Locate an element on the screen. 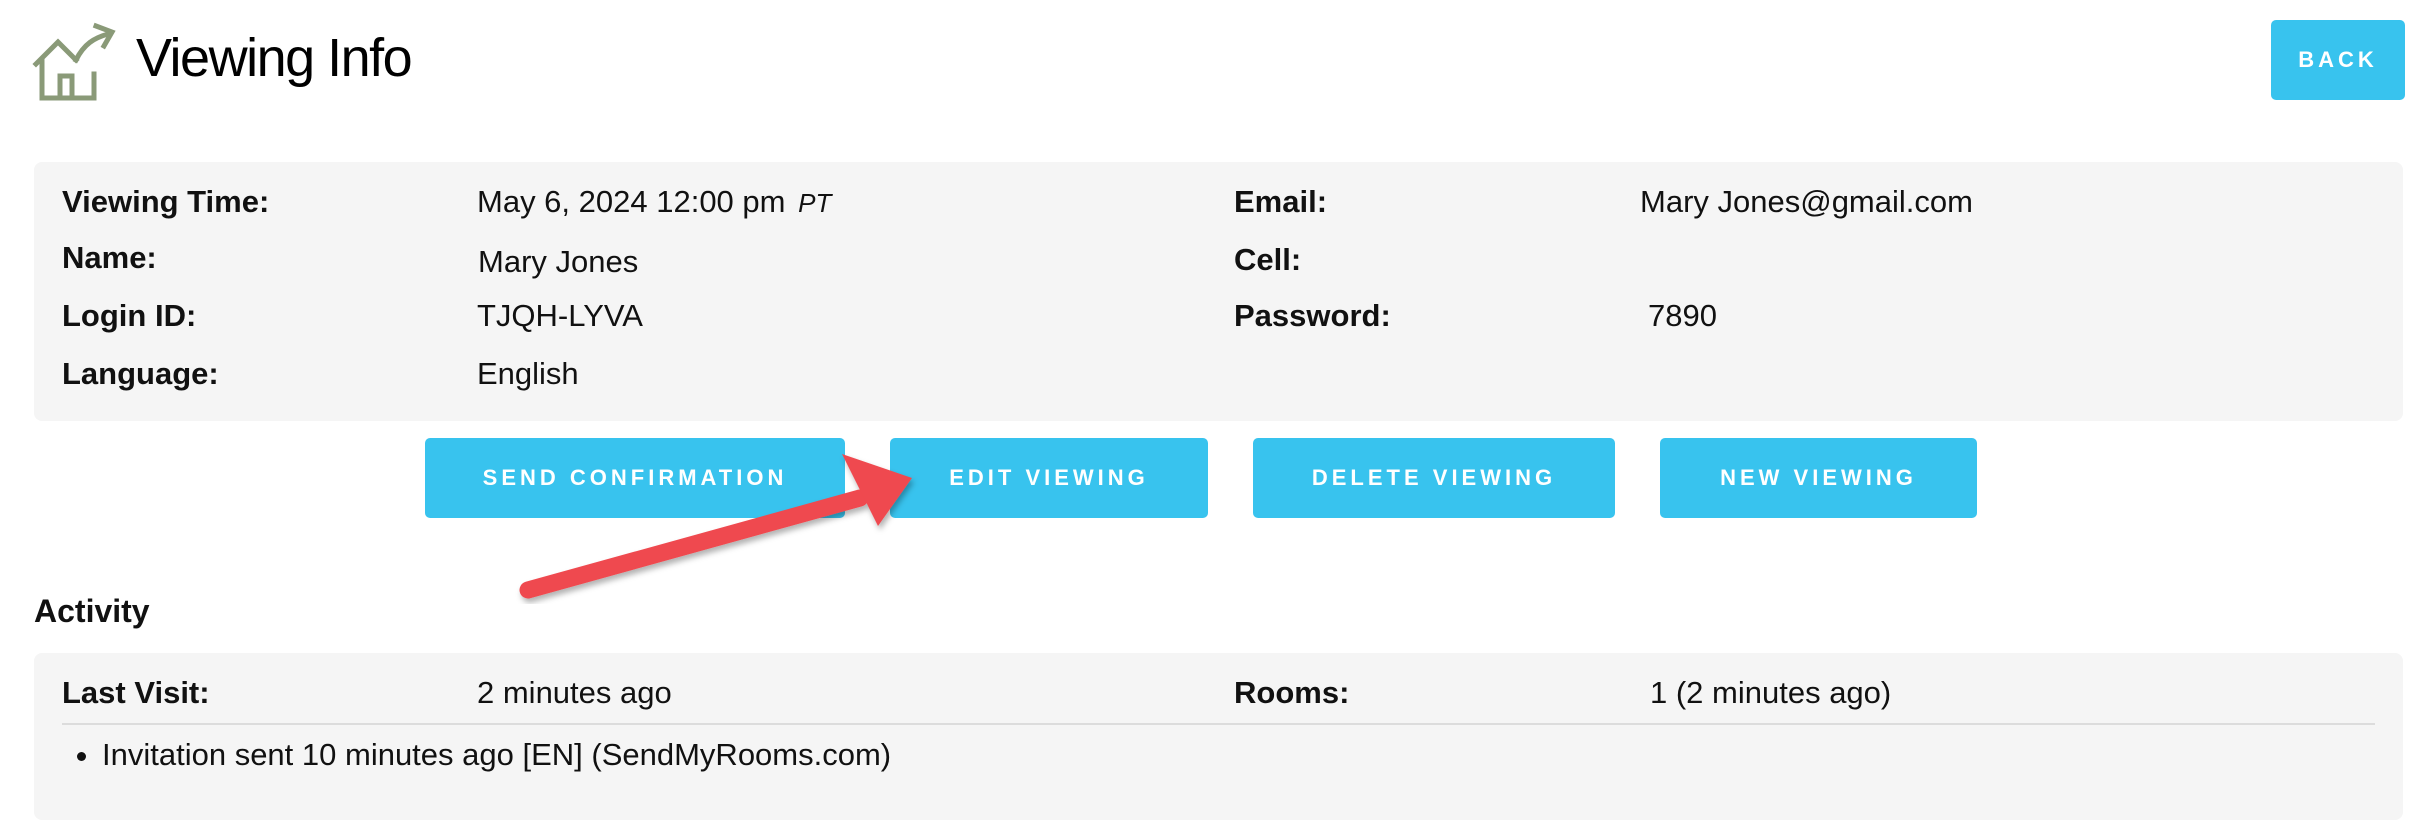  back-button: BACK is located at coordinates (2338, 60).